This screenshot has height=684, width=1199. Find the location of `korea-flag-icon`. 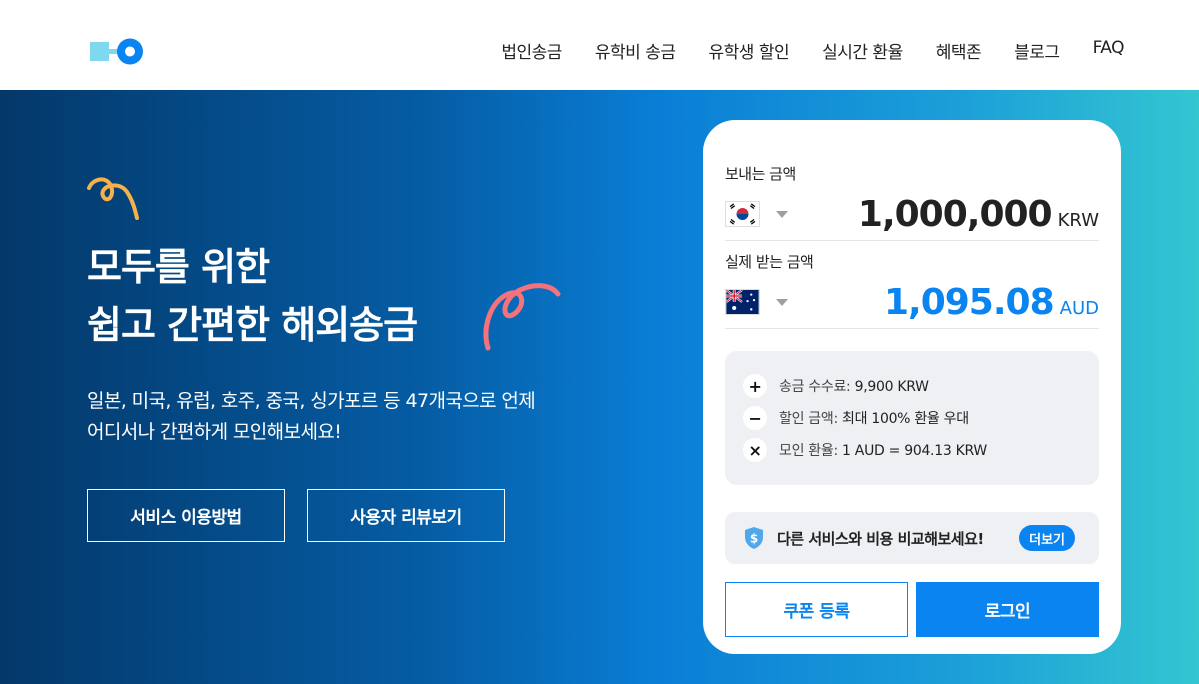

korea-flag-icon is located at coordinates (742, 214).